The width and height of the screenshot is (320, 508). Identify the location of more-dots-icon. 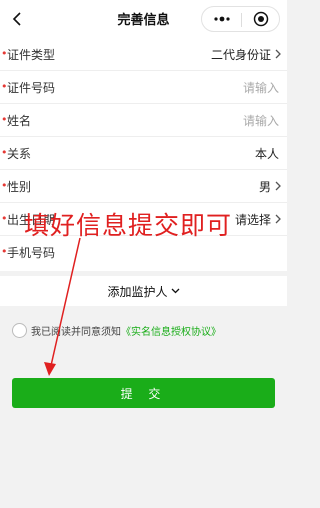
(221, 19).